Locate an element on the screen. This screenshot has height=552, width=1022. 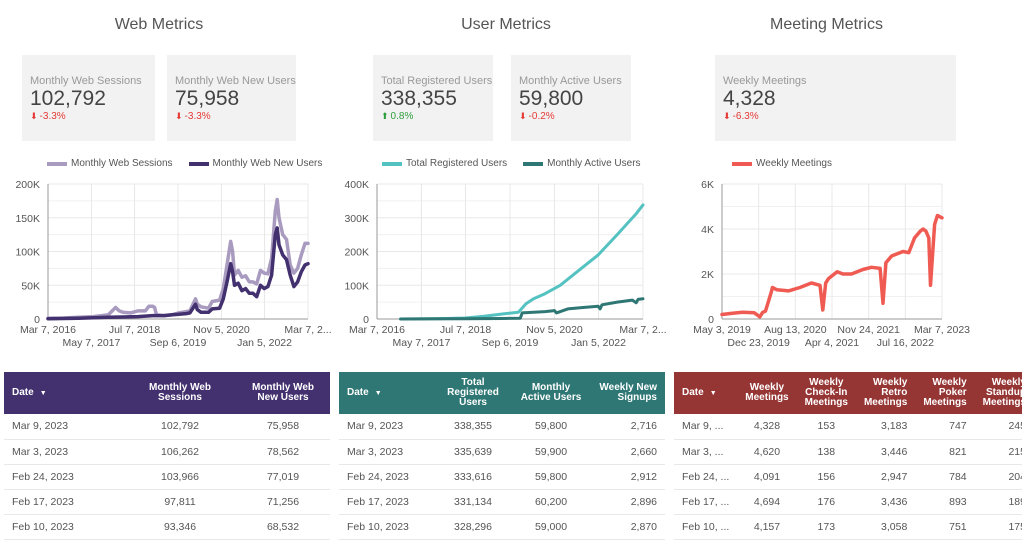
legend-item-monthly-web-sessions: Monthly Web Sessions is located at coordinates (110, 163).